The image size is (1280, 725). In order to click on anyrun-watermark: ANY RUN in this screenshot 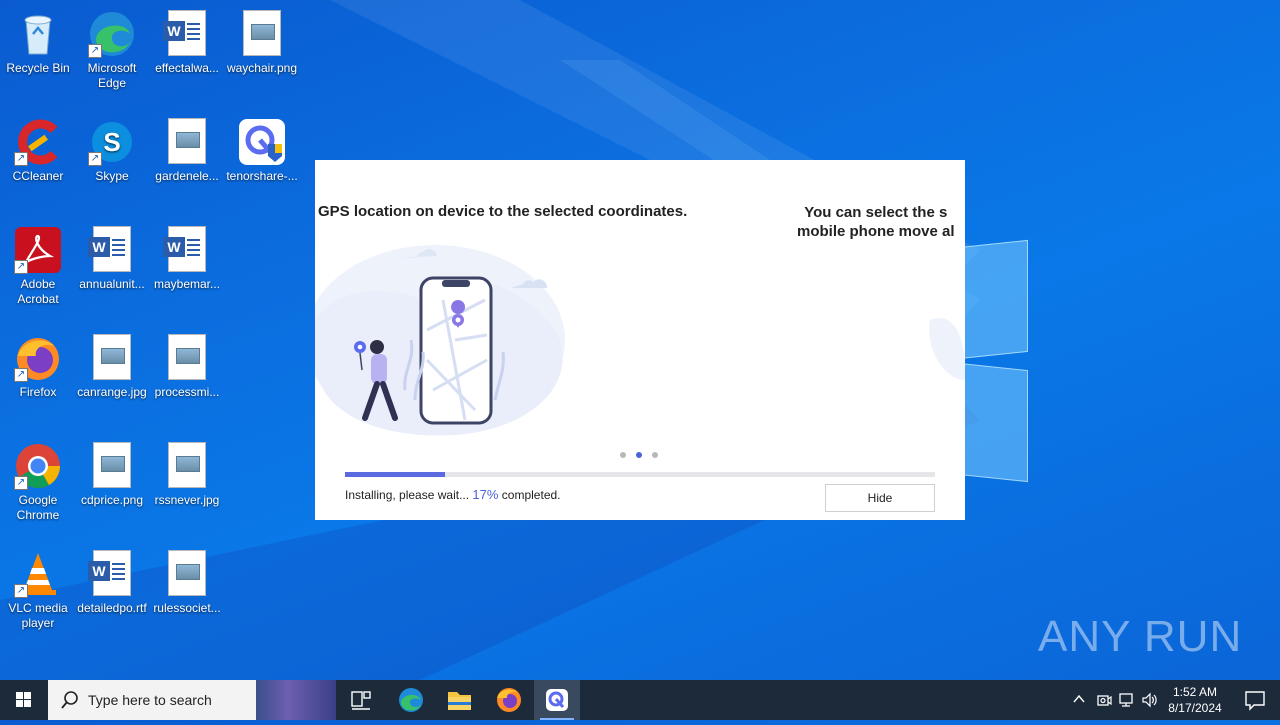, I will do `click(1140, 636)`.